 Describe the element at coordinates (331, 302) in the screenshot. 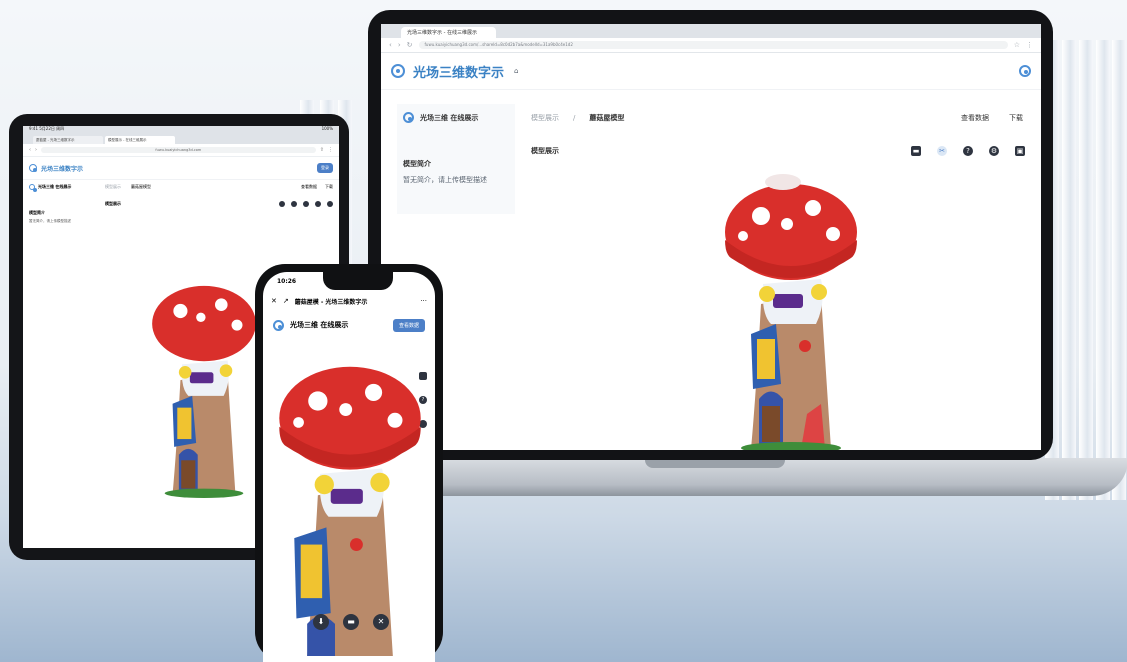

I see `phone-page-title: 蘑菇屋模 - 光场三维数字示` at that location.